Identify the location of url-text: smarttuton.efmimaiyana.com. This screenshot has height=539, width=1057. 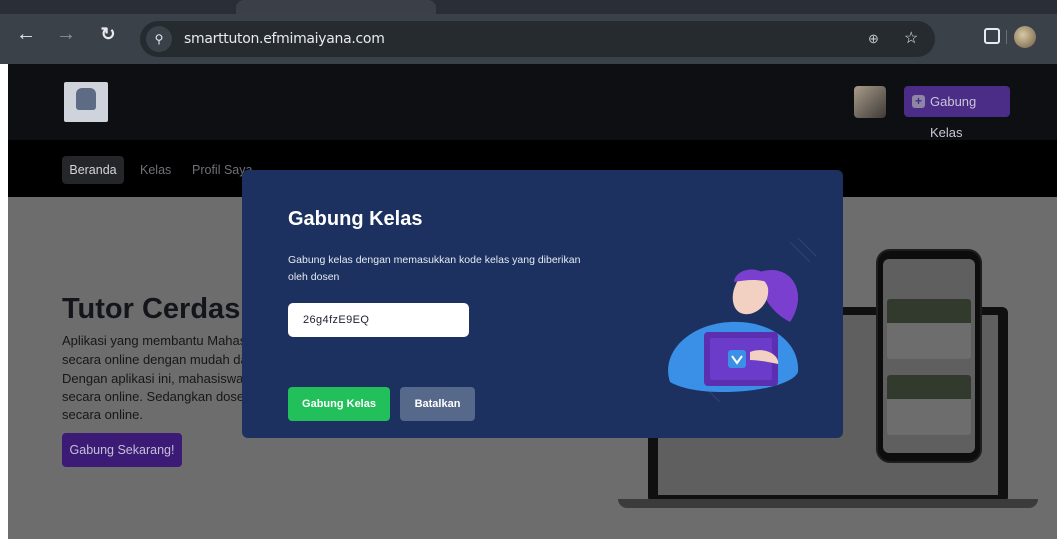
(284, 39).